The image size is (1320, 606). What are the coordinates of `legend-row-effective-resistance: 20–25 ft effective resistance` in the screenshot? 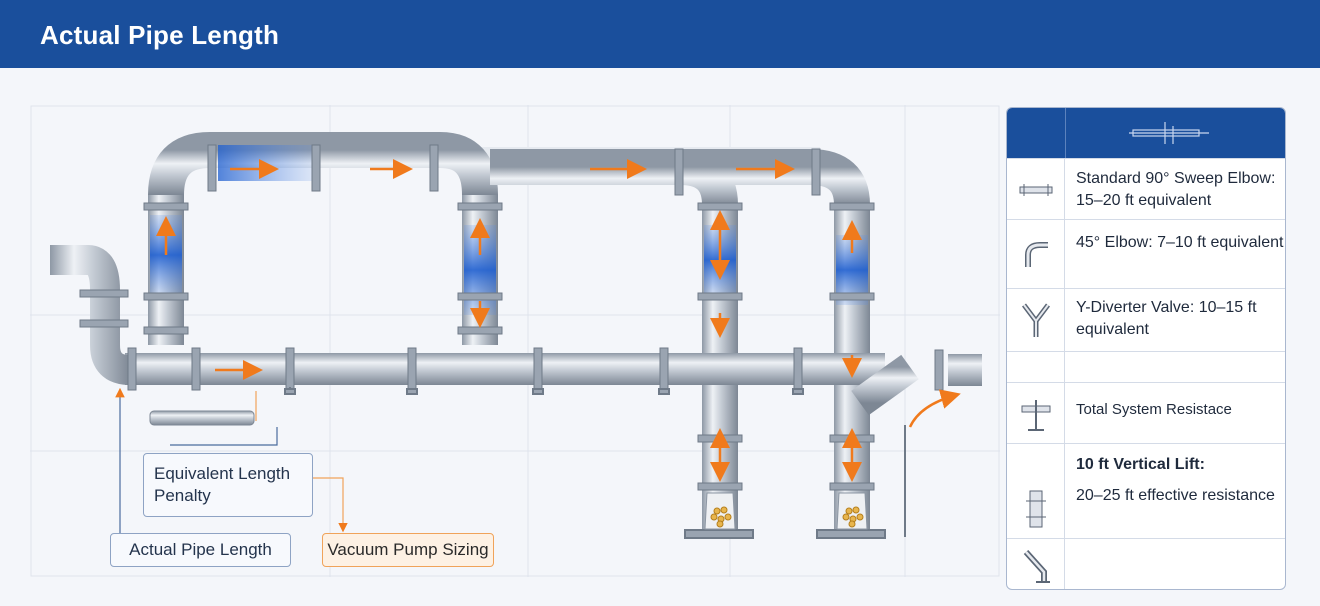 It's located at (1146, 508).